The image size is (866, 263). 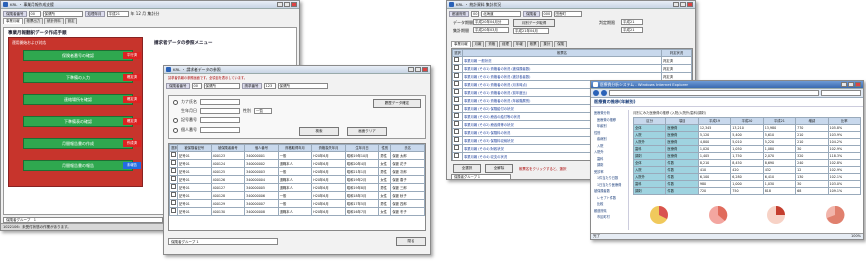 I want to click on list-item: 事業月報 (その1) 資格者の状況 (被保険者数) 判定済, so click(x=572, y=68).